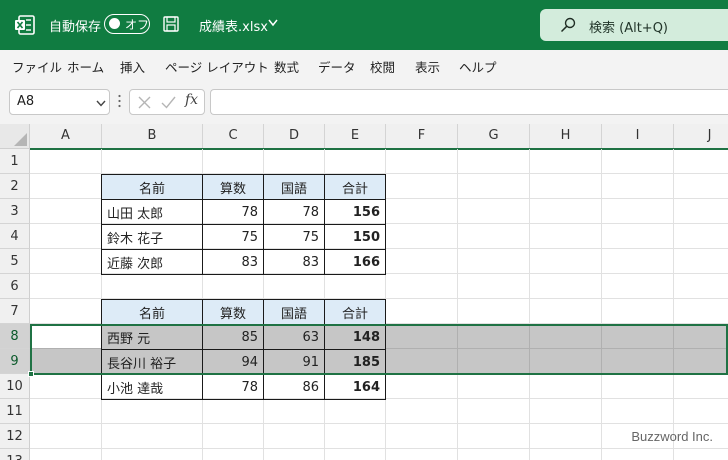 The height and width of the screenshot is (460, 728). I want to click on check-icon, so click(168, 102).